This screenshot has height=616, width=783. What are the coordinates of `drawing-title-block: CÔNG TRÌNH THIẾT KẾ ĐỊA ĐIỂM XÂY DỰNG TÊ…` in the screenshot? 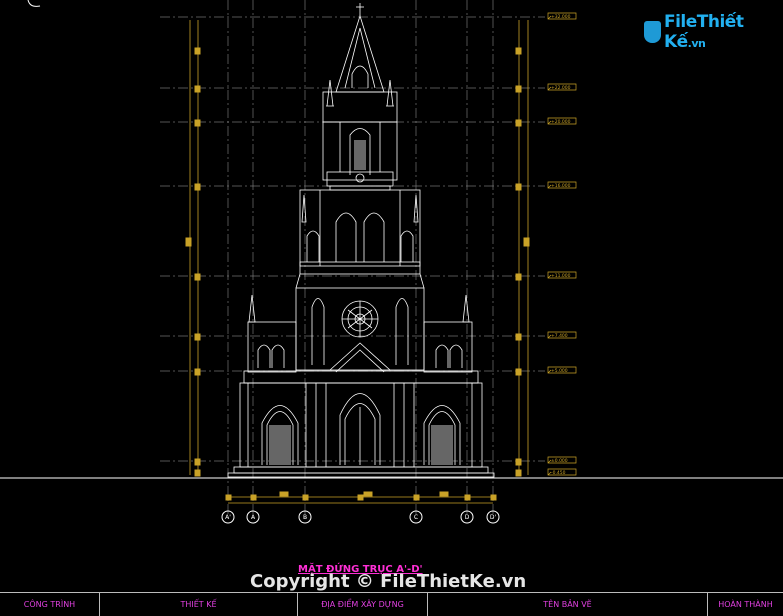 It's located at (391, 604).